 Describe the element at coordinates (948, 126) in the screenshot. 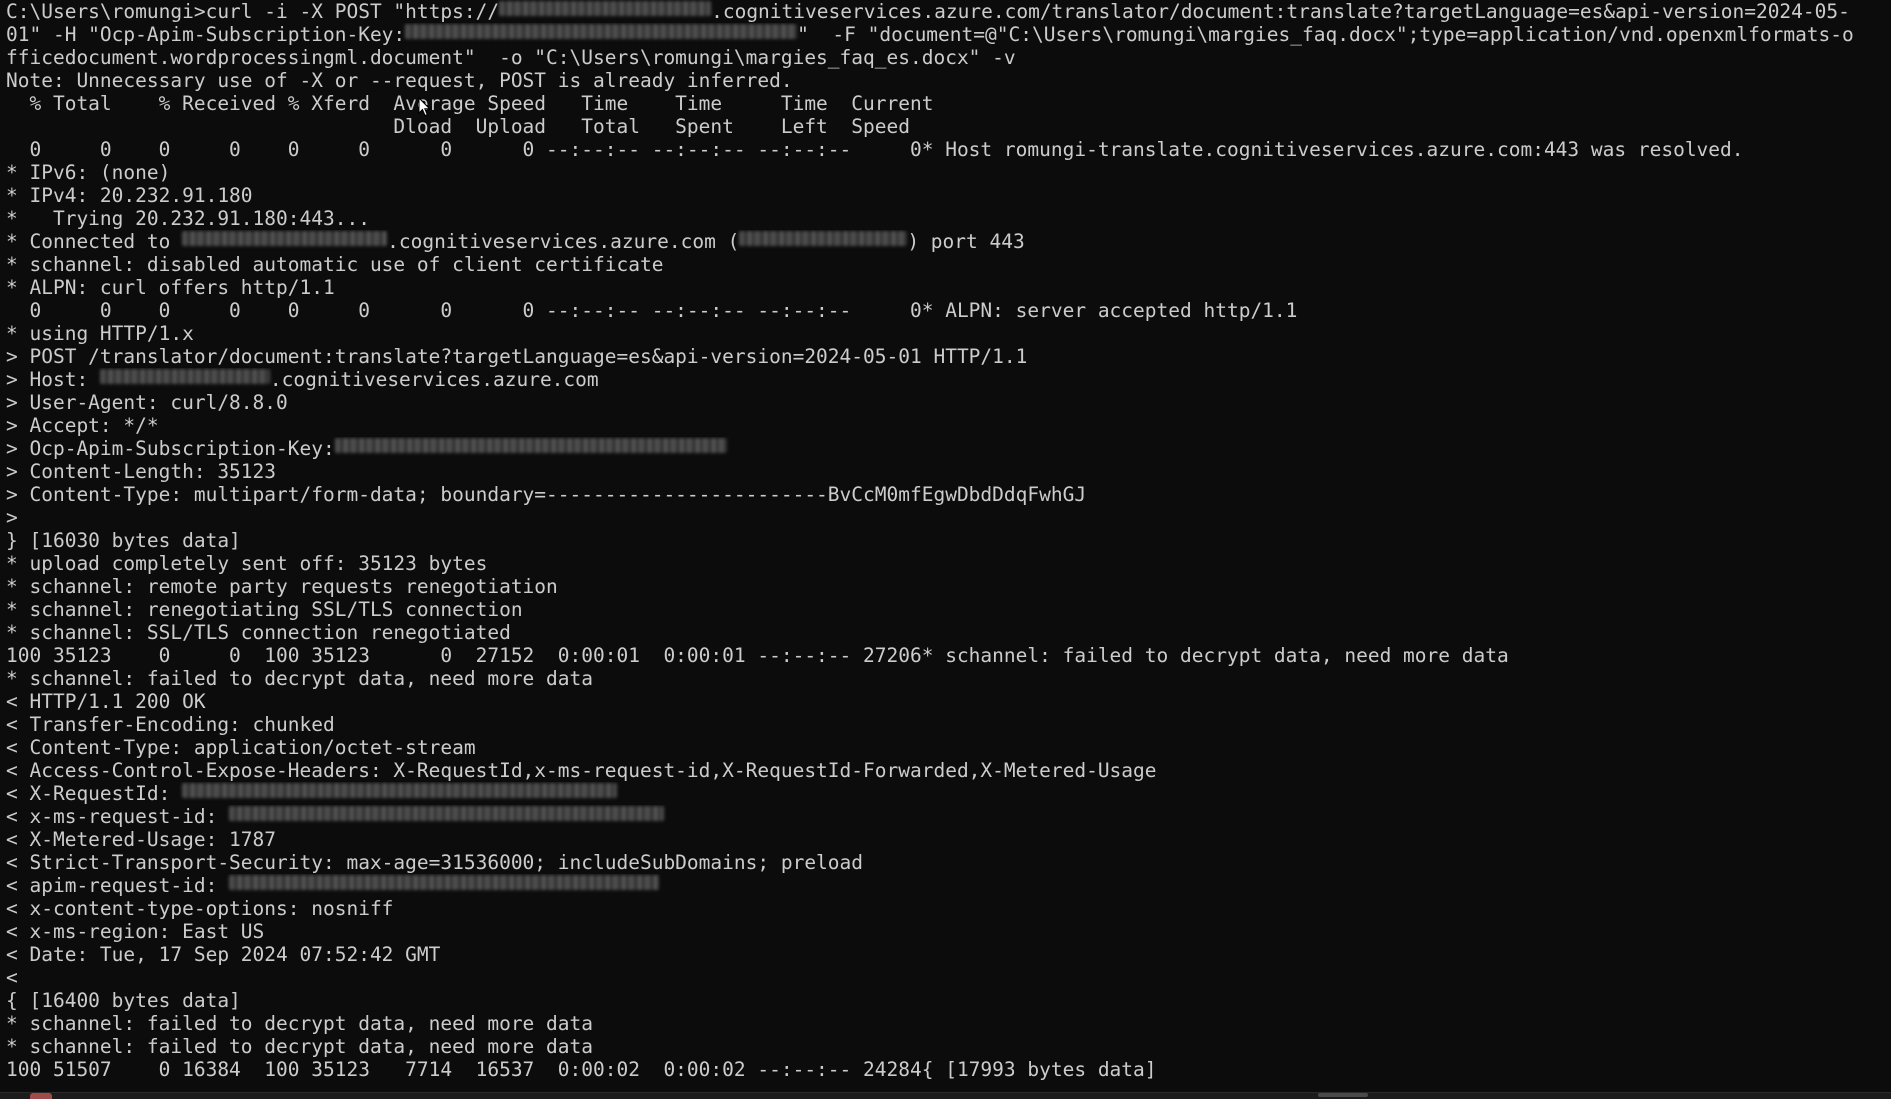

I see `terminal-line: Dload Upload Total Spent Left Speed` at that location.